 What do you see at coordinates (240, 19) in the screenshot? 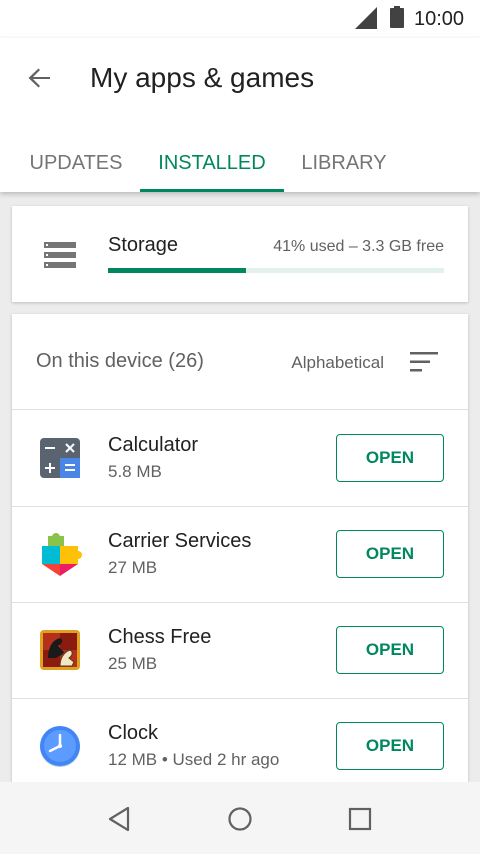
I see `status-bar: 10:00` at bounding box center [240, 19].